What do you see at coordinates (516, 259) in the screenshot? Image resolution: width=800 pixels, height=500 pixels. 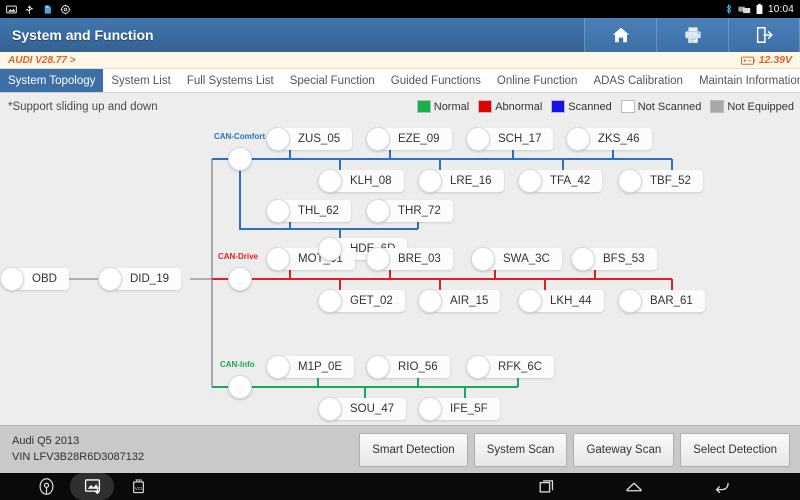 I see `node-swa-3c: SWA_3C` at bounding box center [516, 259].